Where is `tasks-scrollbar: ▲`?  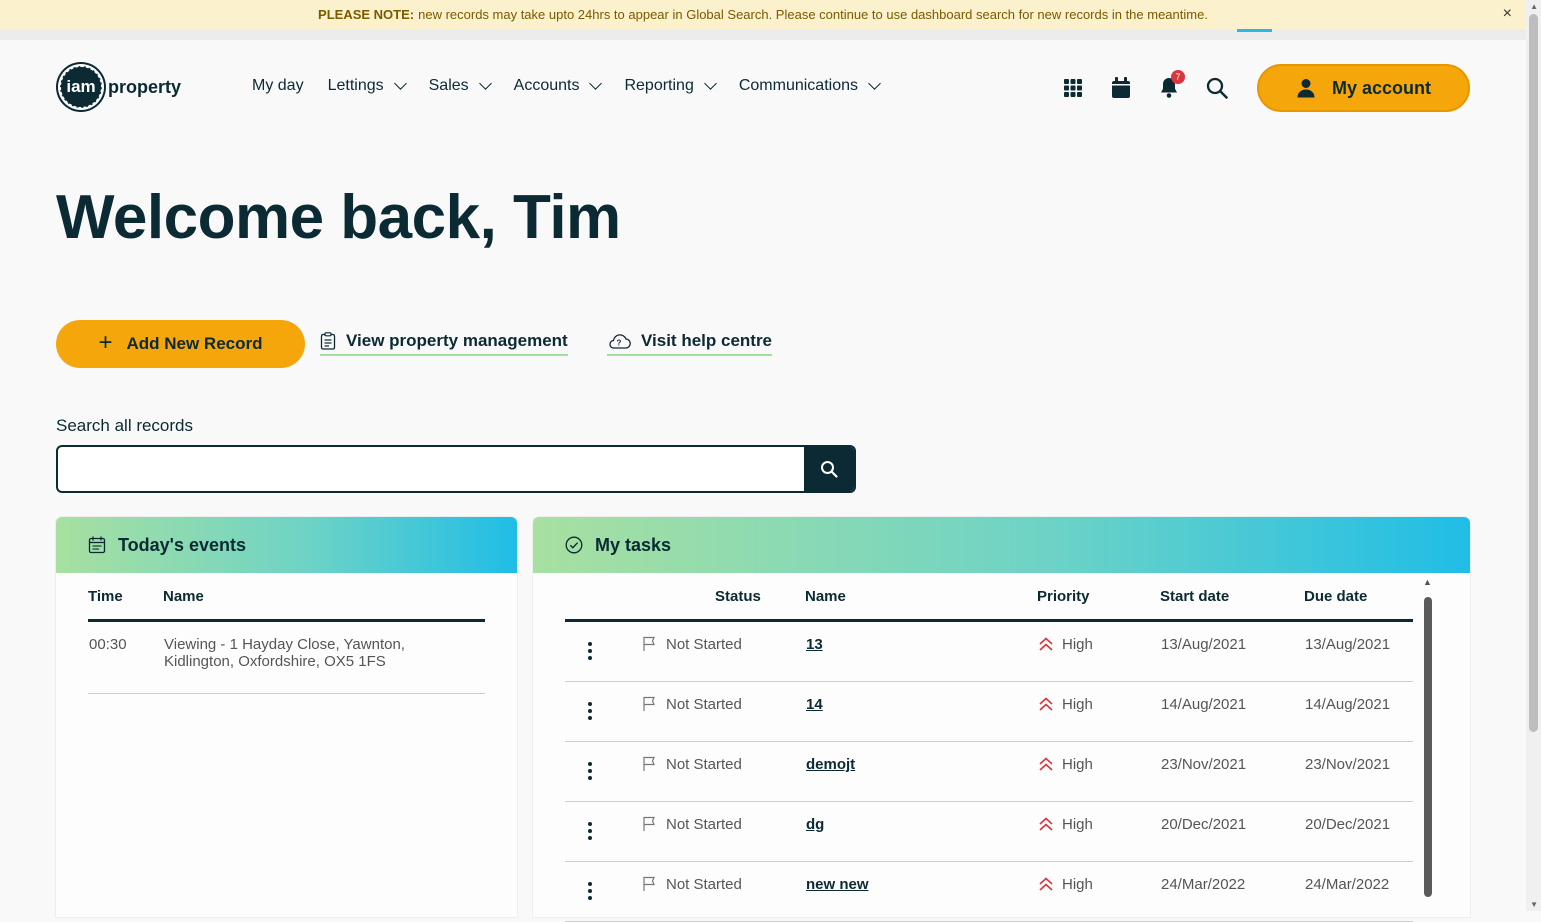 tasks-scrollbar: ▲ is located at coordinates (1427, 743).